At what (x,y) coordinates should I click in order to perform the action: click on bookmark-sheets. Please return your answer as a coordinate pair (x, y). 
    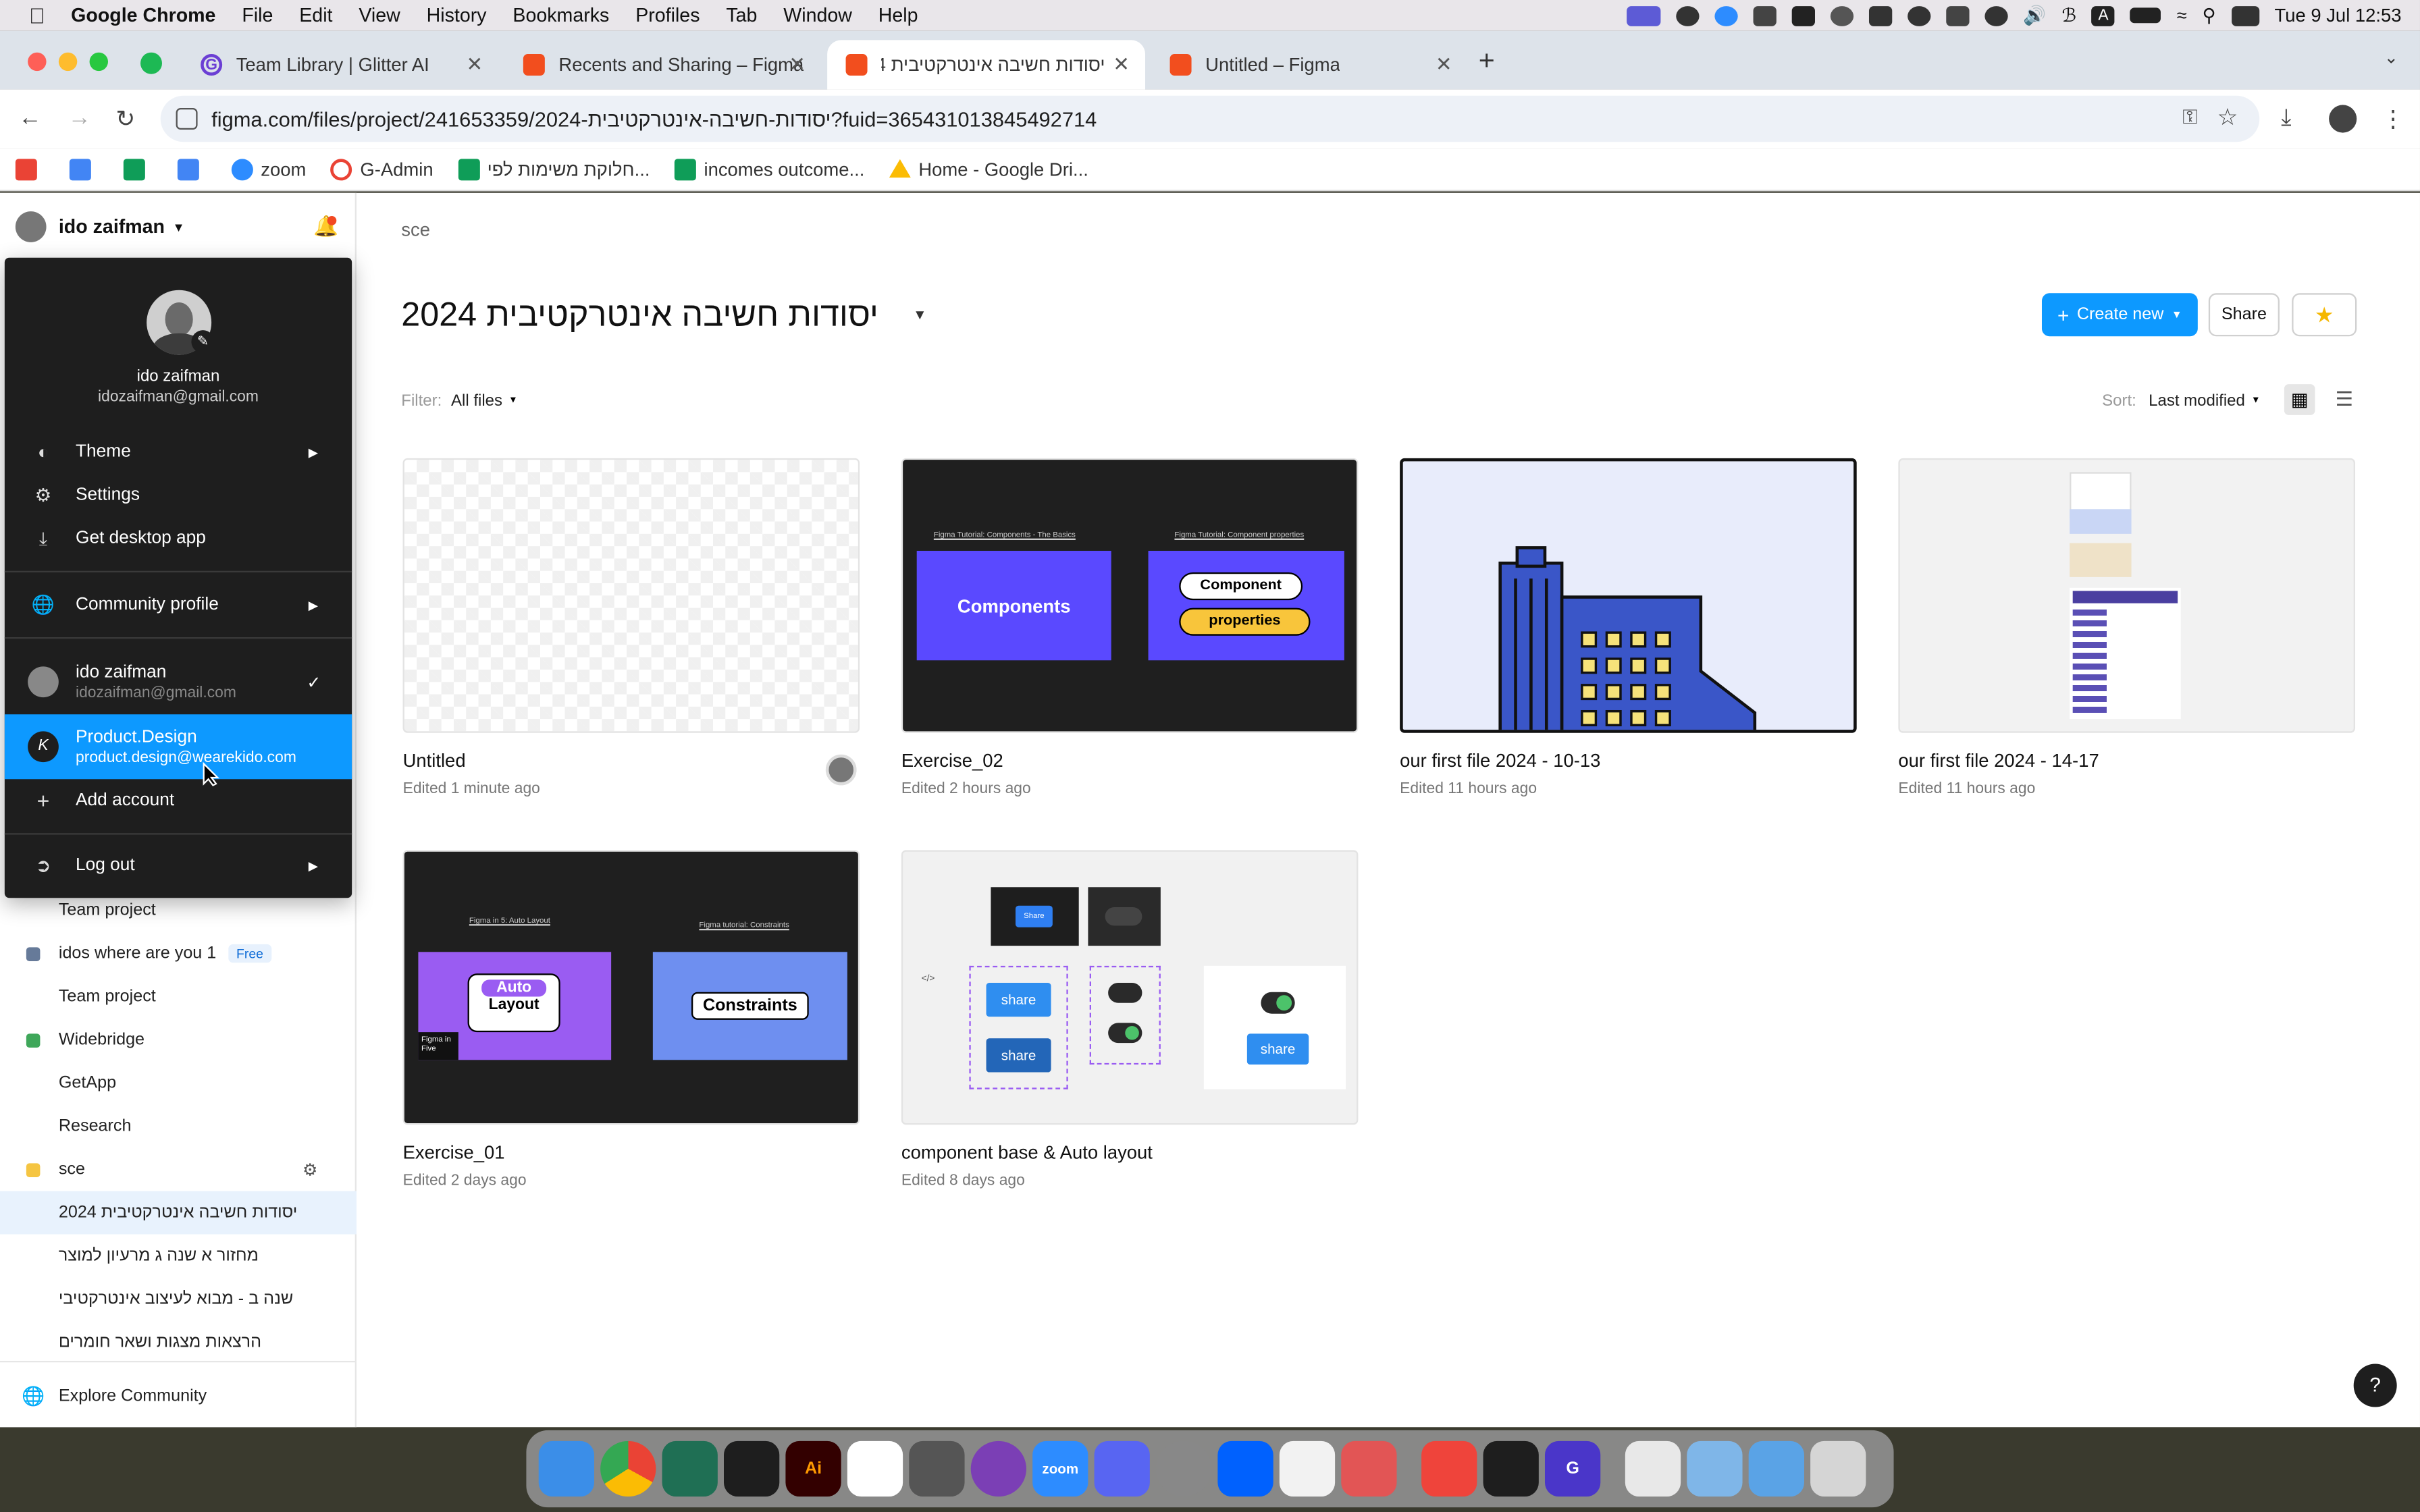
    Looking at the image, I should click on (138, 169).